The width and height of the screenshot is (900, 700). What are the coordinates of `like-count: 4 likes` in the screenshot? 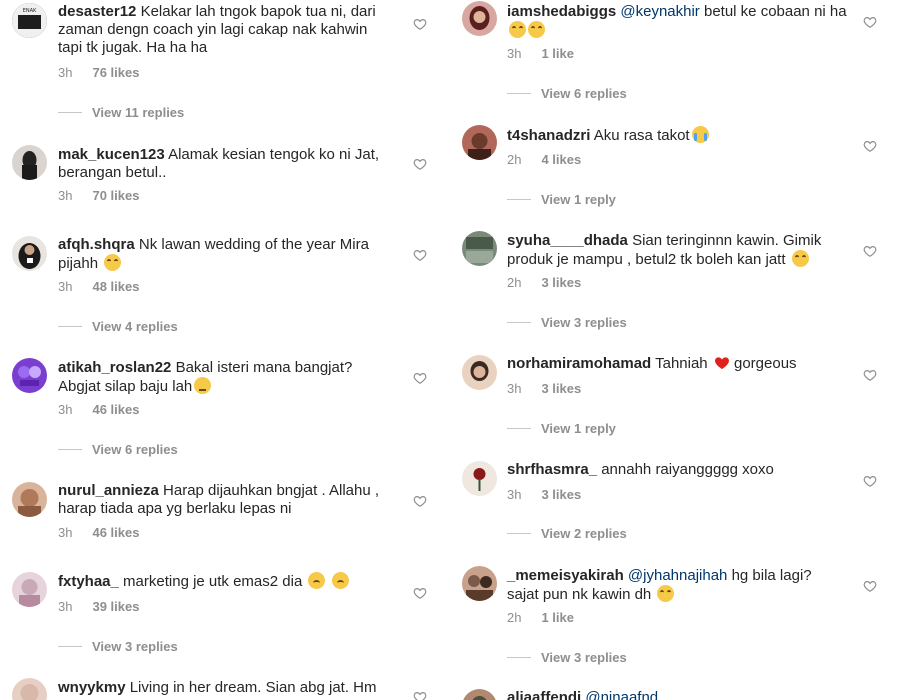 It's located at (561, 159).